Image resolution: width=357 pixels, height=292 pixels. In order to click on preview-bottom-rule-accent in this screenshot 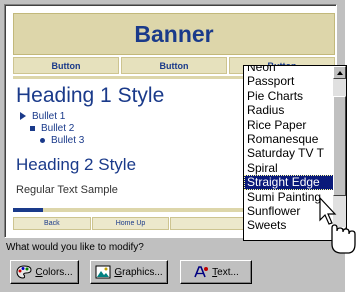, I will do `click(28, 210)`.